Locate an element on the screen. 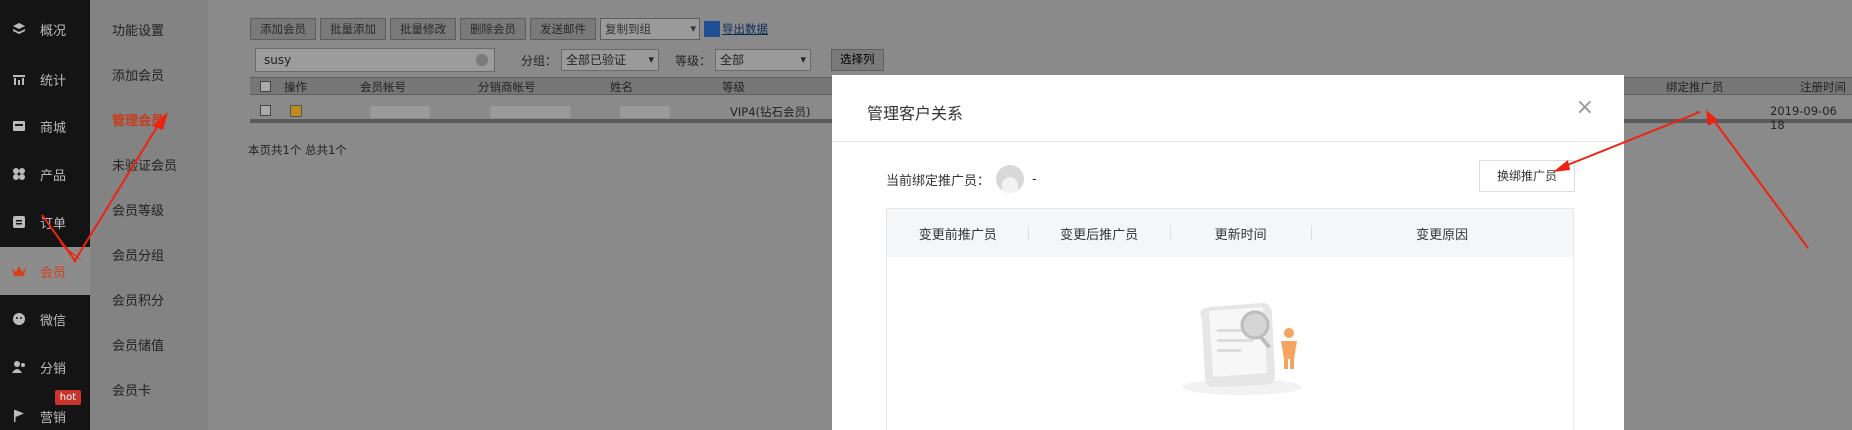 The image size is (1852, 430). col-actions: 操作 is located at coordinates (295, 87).